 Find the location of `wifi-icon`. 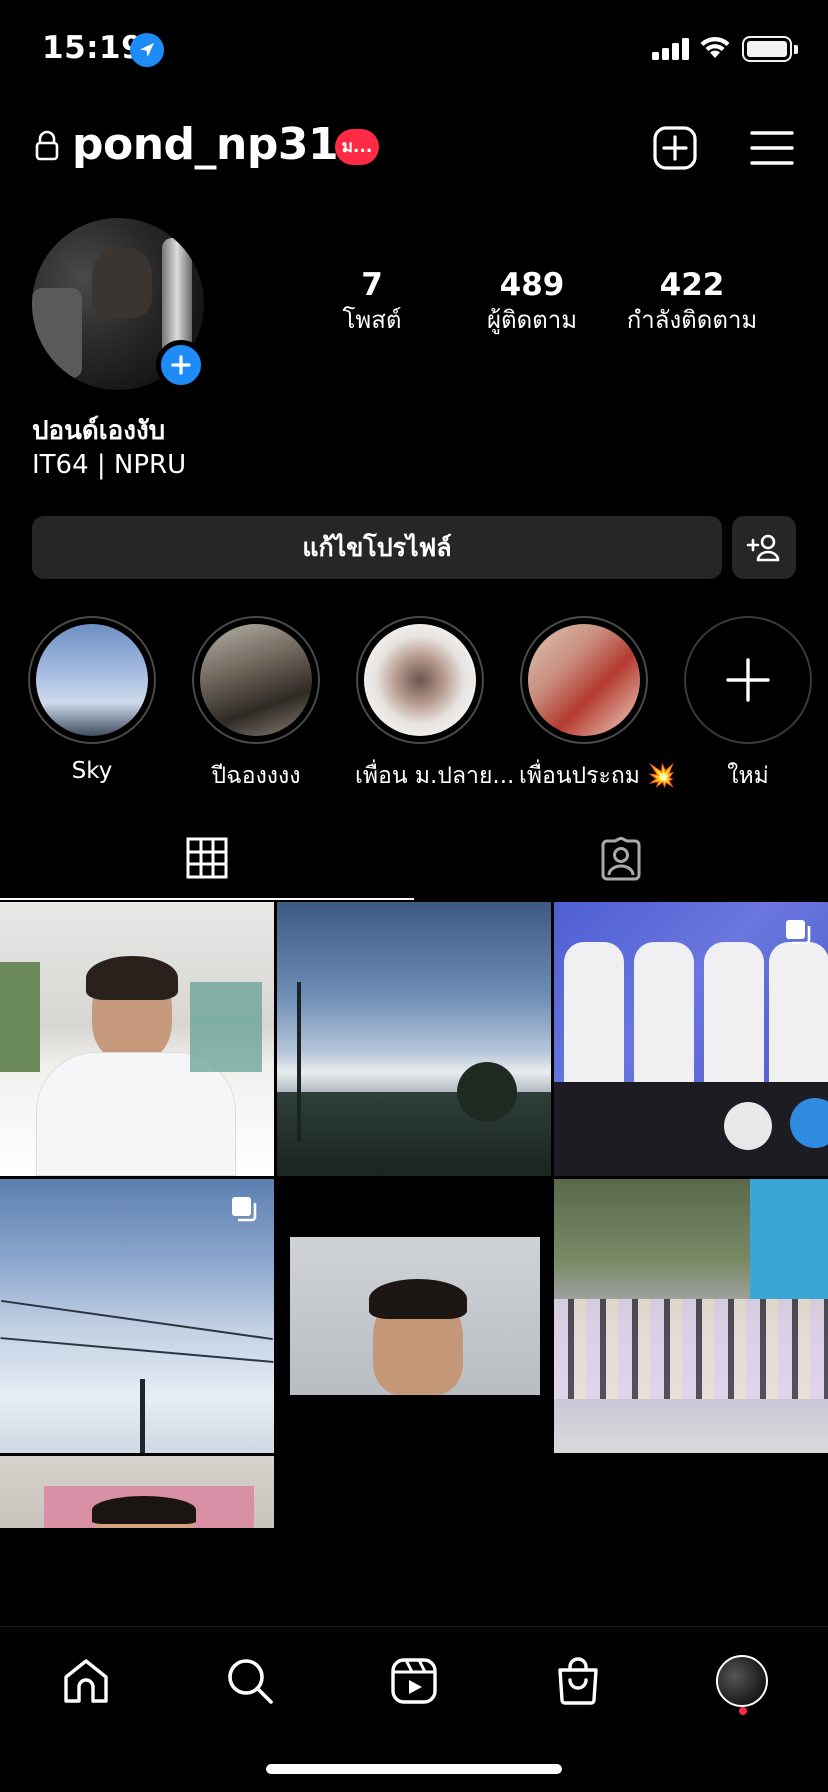

wifi-icon is located at coordinates (715, 49).